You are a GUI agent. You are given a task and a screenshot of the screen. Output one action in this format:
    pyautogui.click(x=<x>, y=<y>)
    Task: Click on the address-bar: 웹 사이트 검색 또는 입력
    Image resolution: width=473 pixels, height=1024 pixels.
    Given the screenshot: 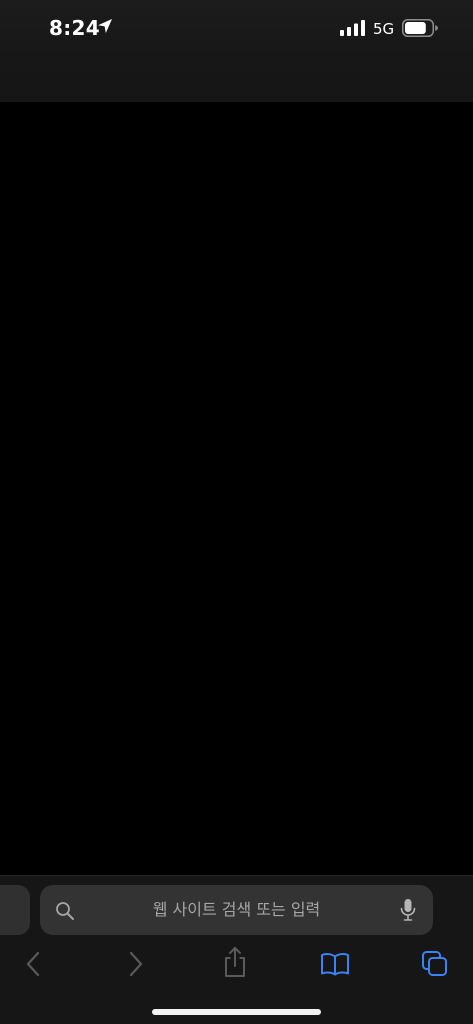 What is the action you would take?
    pyautogui.click(x=236, y=910)
    